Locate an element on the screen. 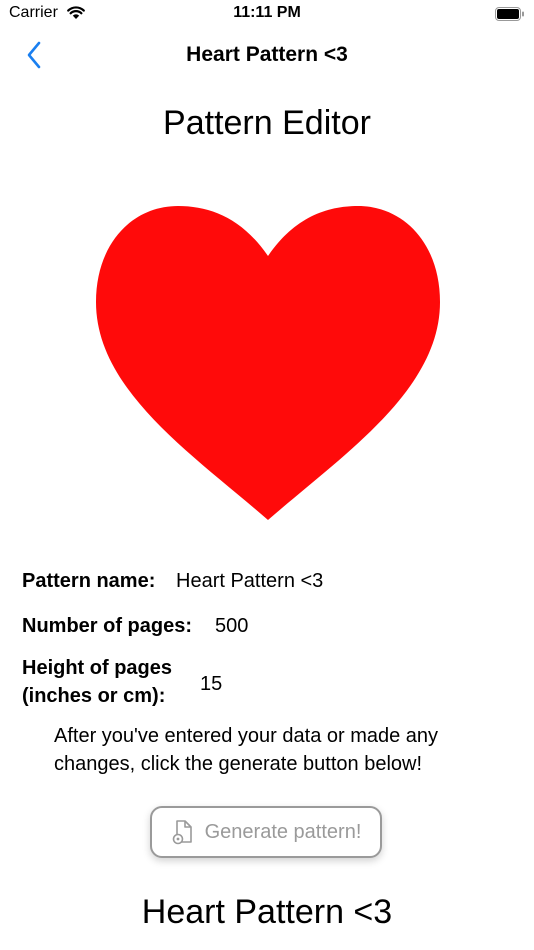 The height and width of the screenshot is (950, 534). pattern-name-field: Heart Pattern <3 is located at coordinates (249, 581).